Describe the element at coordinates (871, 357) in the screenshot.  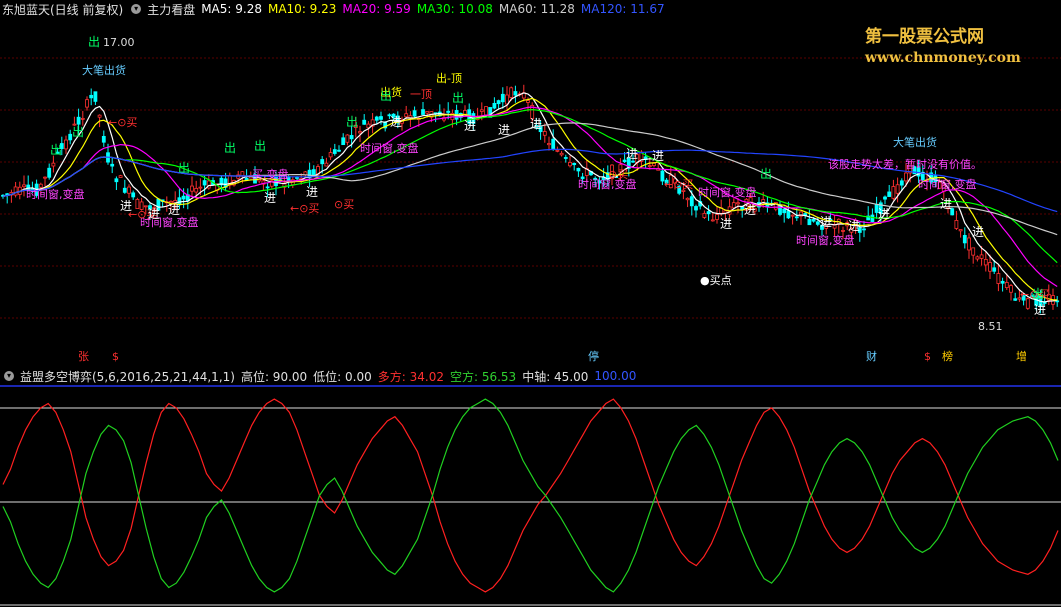
I see `event-cai: 财` at that location.